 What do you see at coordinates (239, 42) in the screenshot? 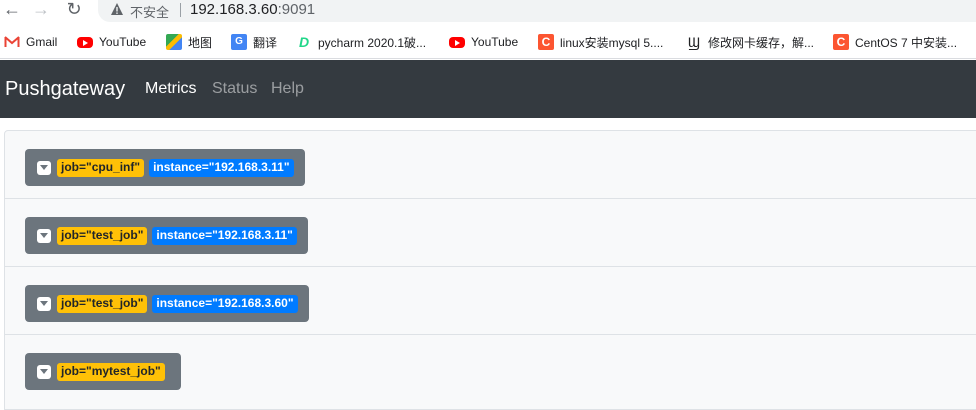
I see `translate-icon: G` at bounding box center [239, 42].